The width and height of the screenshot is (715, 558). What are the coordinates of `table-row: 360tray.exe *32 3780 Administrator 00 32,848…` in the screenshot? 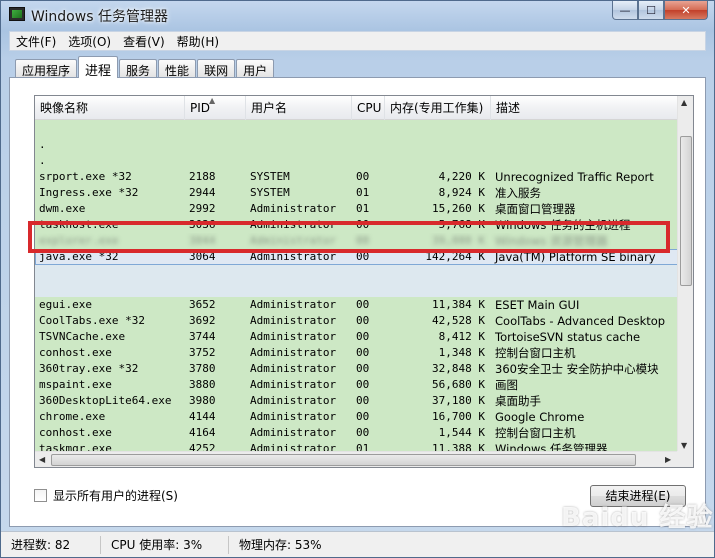 It's located at (356, 369).